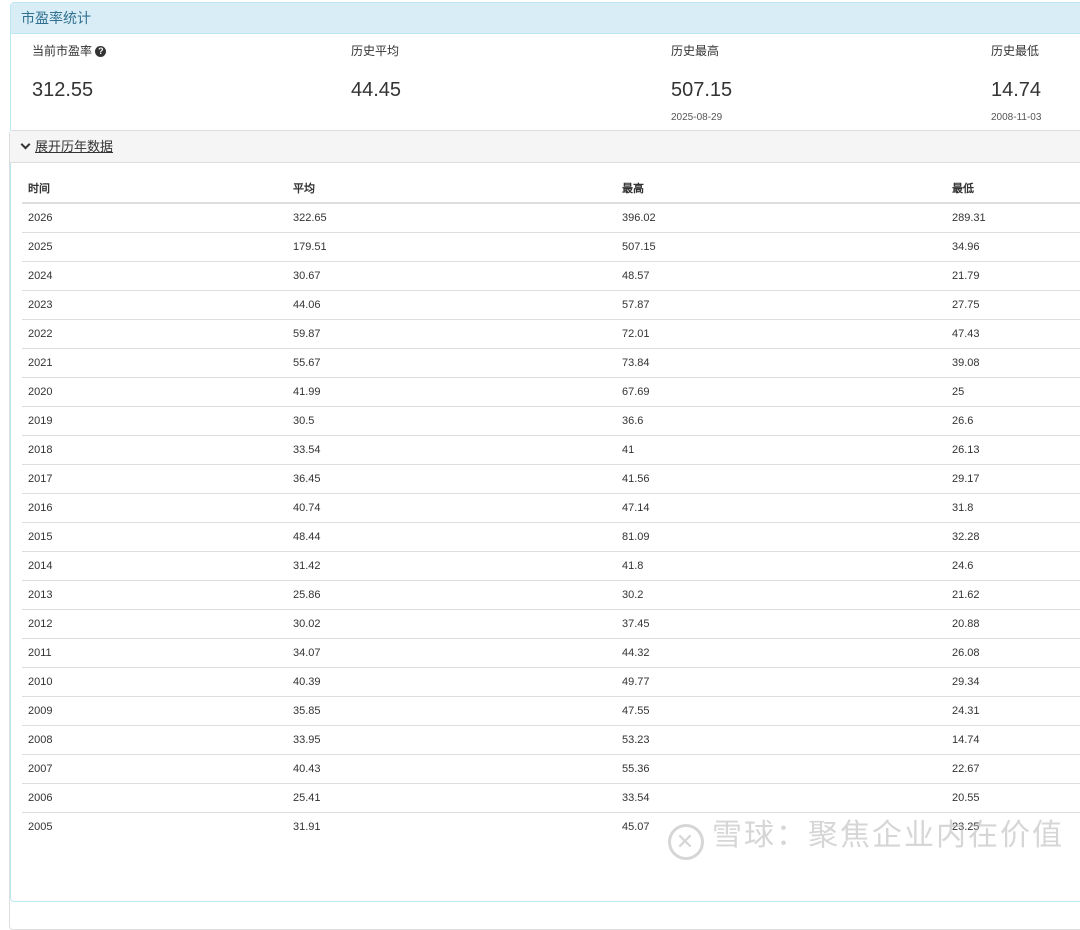 This screenshot has height=930, width=1080. Describe the element at coordinates (545, 147) in the screenshot. I see `history-toggle: 展开历年数据` at that location.